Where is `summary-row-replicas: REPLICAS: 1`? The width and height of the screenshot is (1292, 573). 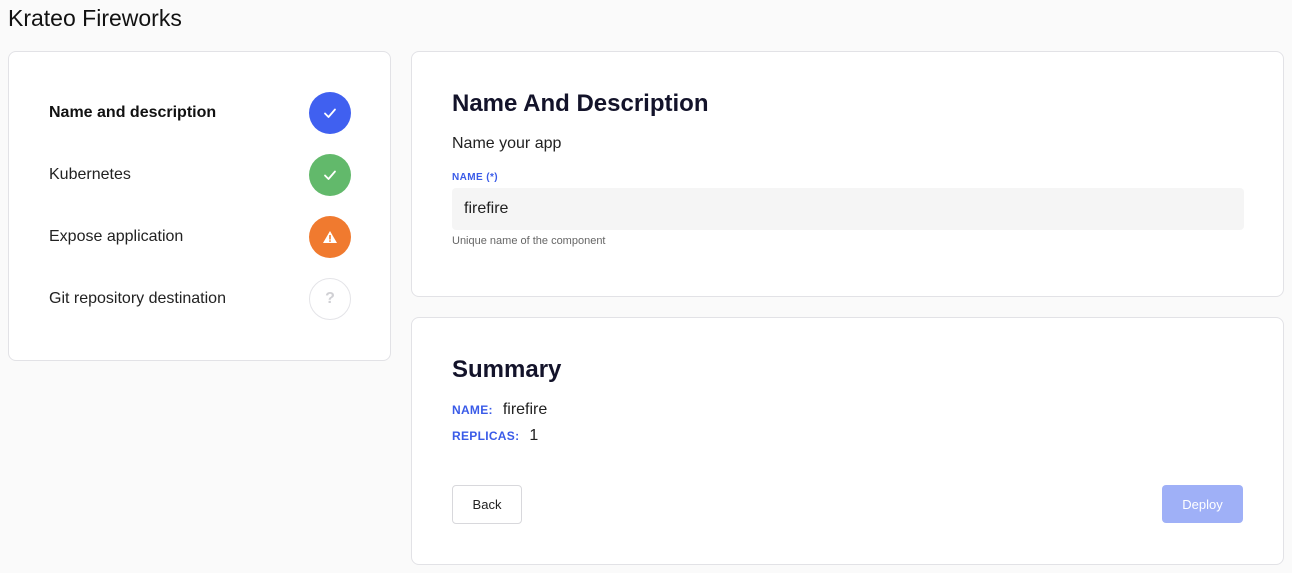 summary-row-replicas: REPLICAS: 1 is located at coordinates (495, 436).